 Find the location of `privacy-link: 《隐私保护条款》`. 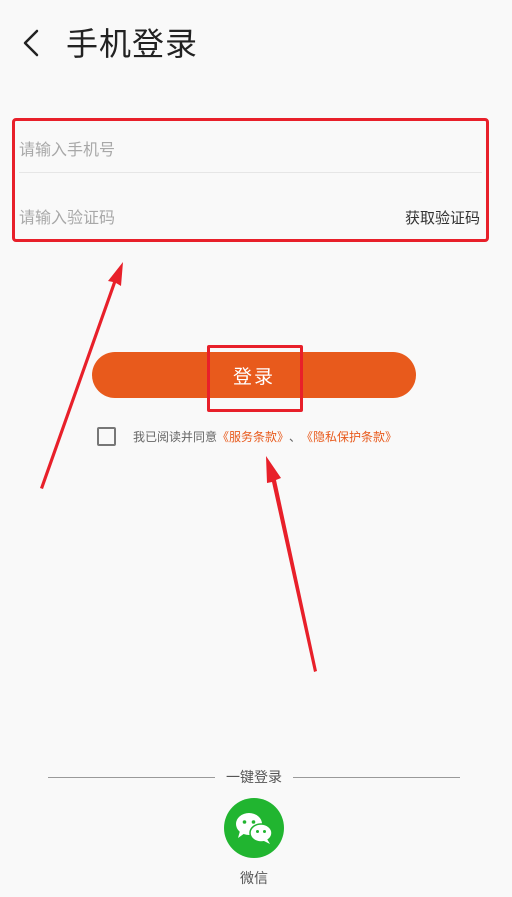

privacy-link: 《隐私保护条款》 is located at coordinates (349, 436).